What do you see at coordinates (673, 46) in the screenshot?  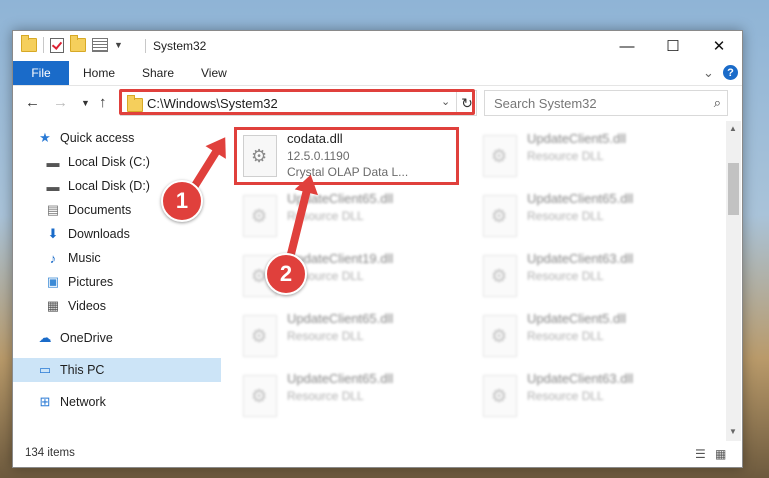 I see `maximize-button: ☐` at bounding box center [673, 46].